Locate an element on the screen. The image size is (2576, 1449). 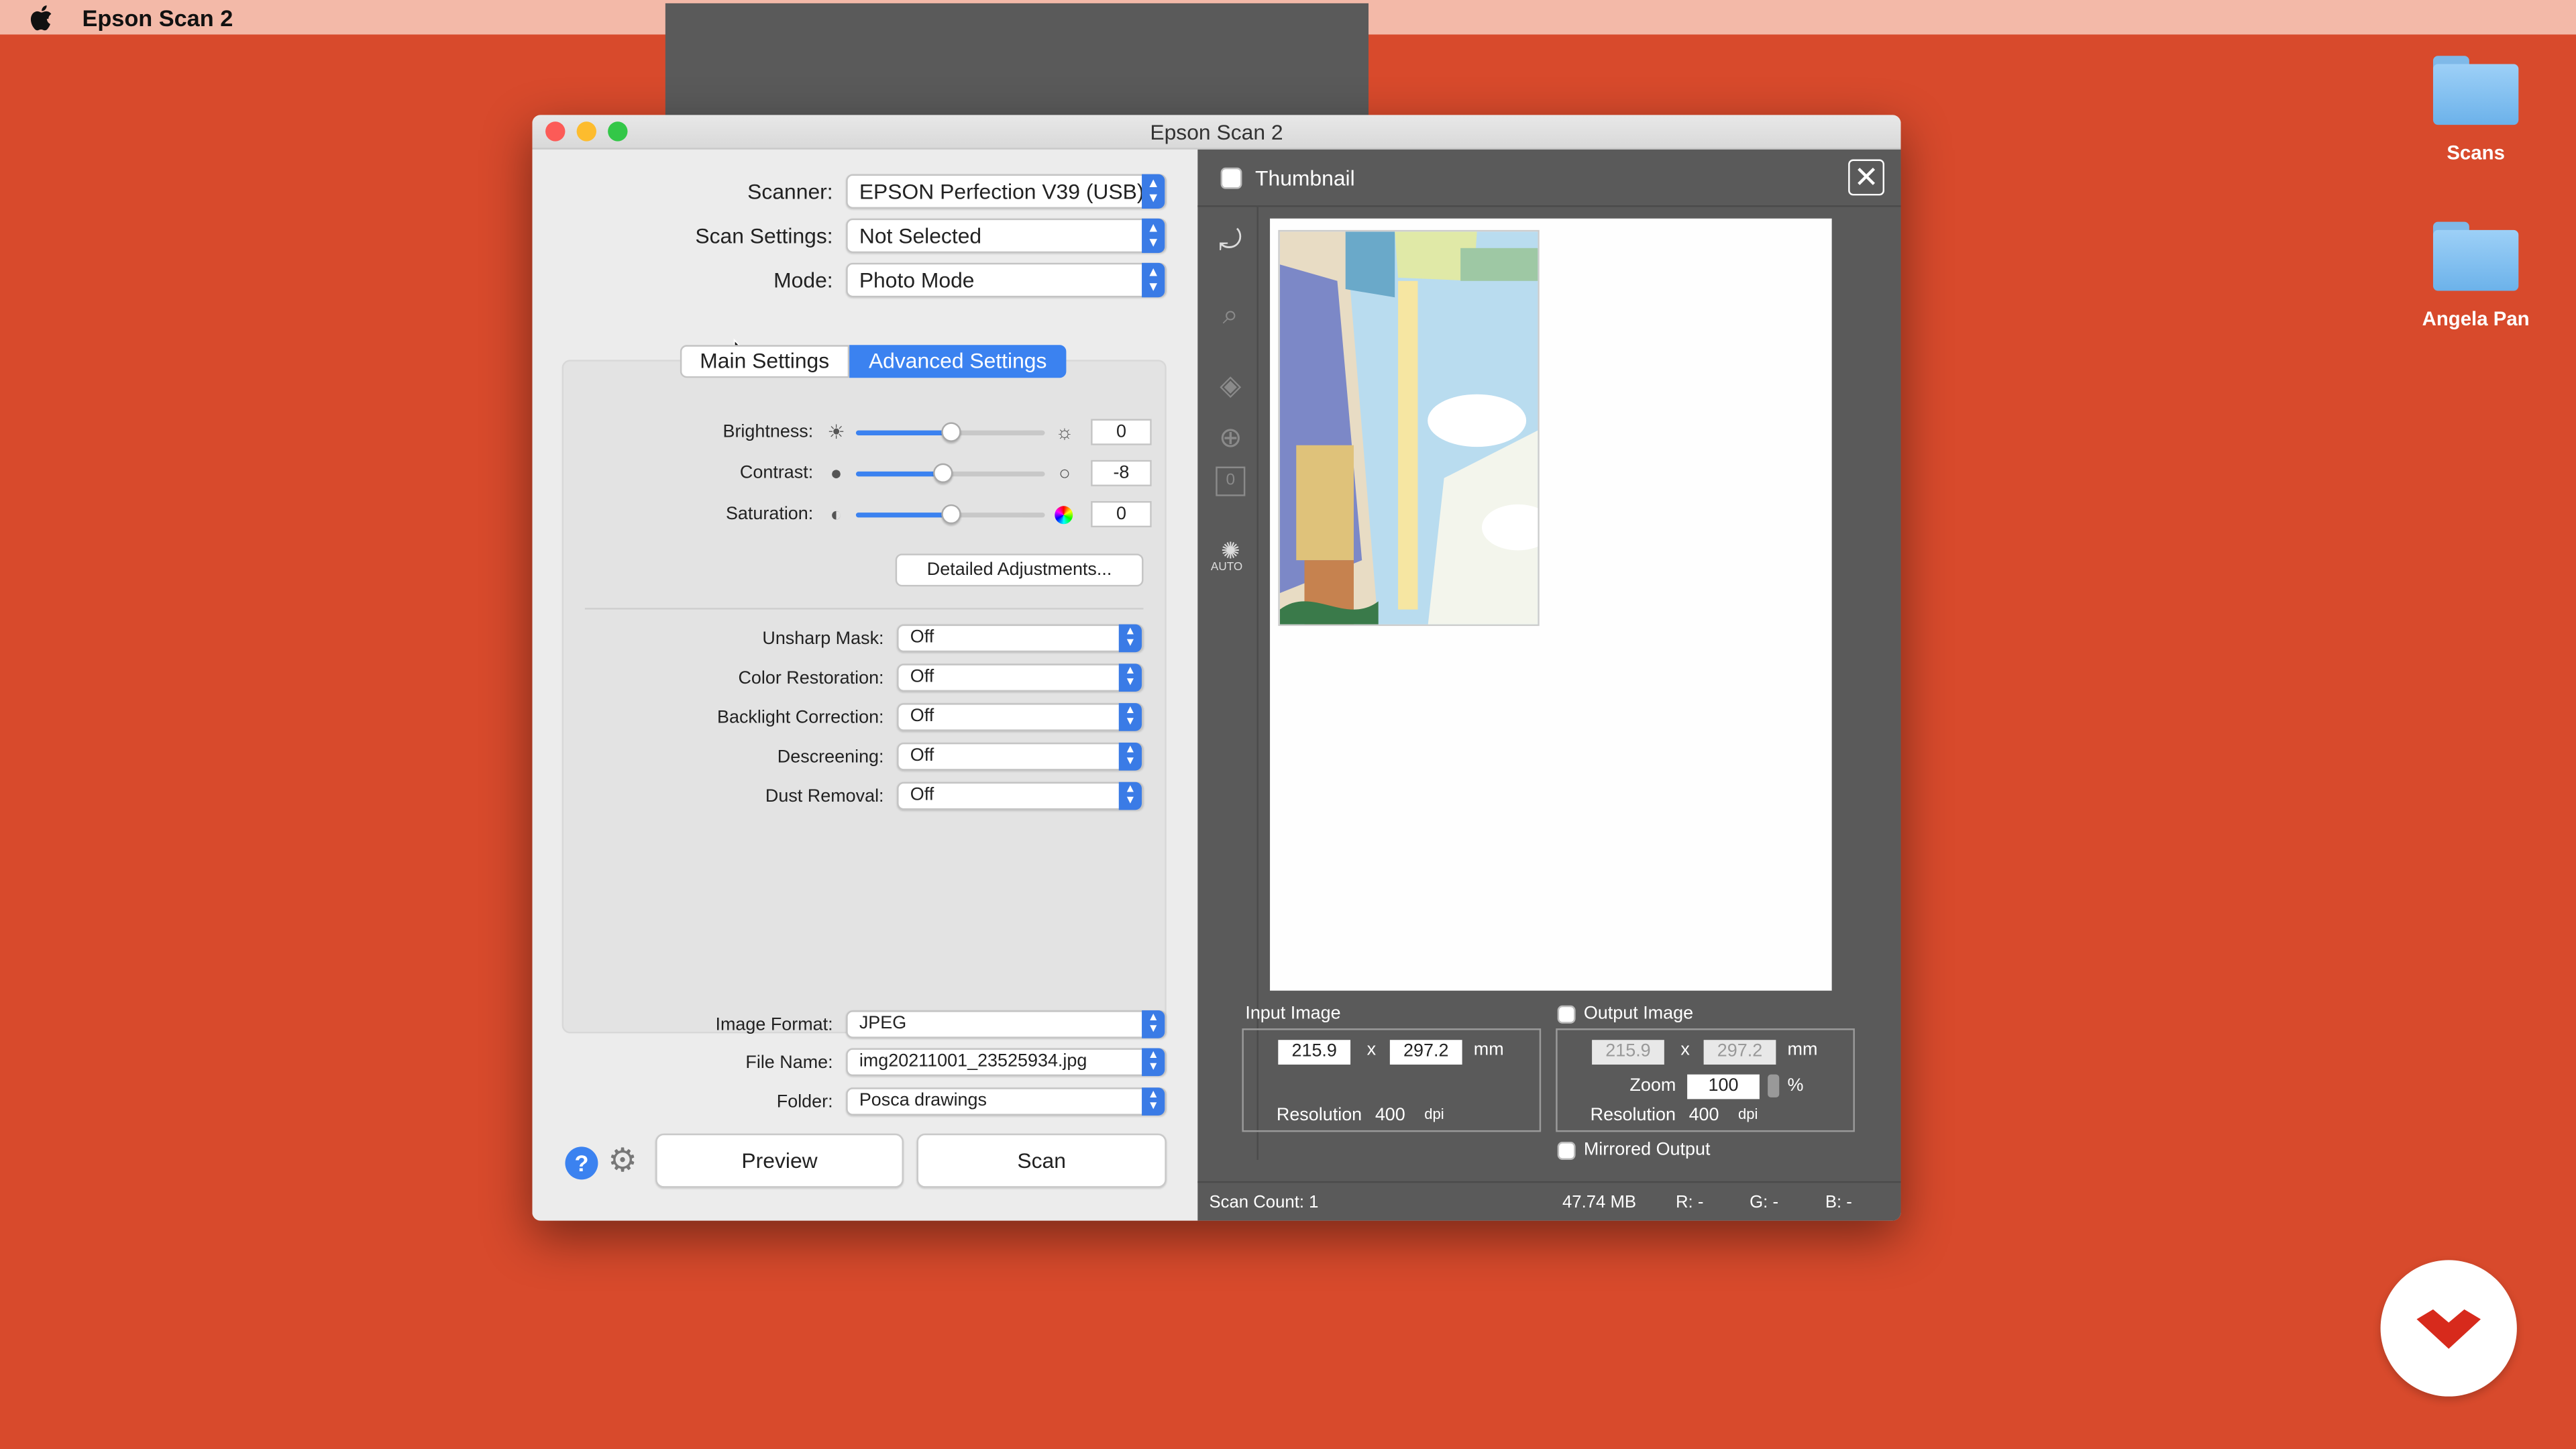
scanner-select: EPSON Perfection V39 (USB) ▲ ▼ is located at coordinates (1006, 191).